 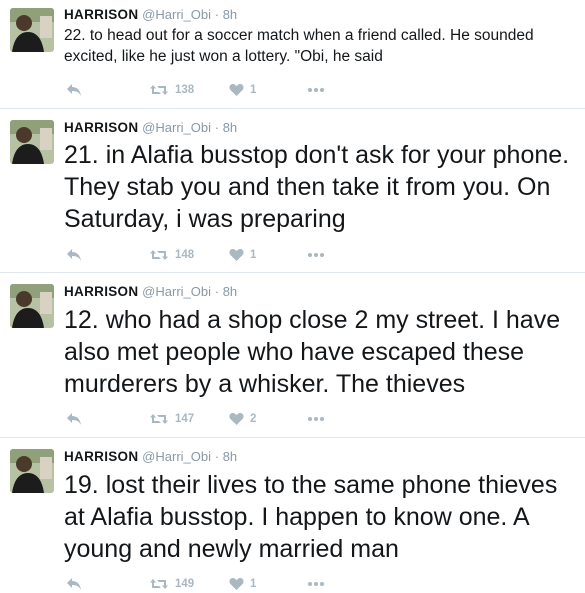 I want to click on action-bar: 148 1, so click(x=214, y=255).